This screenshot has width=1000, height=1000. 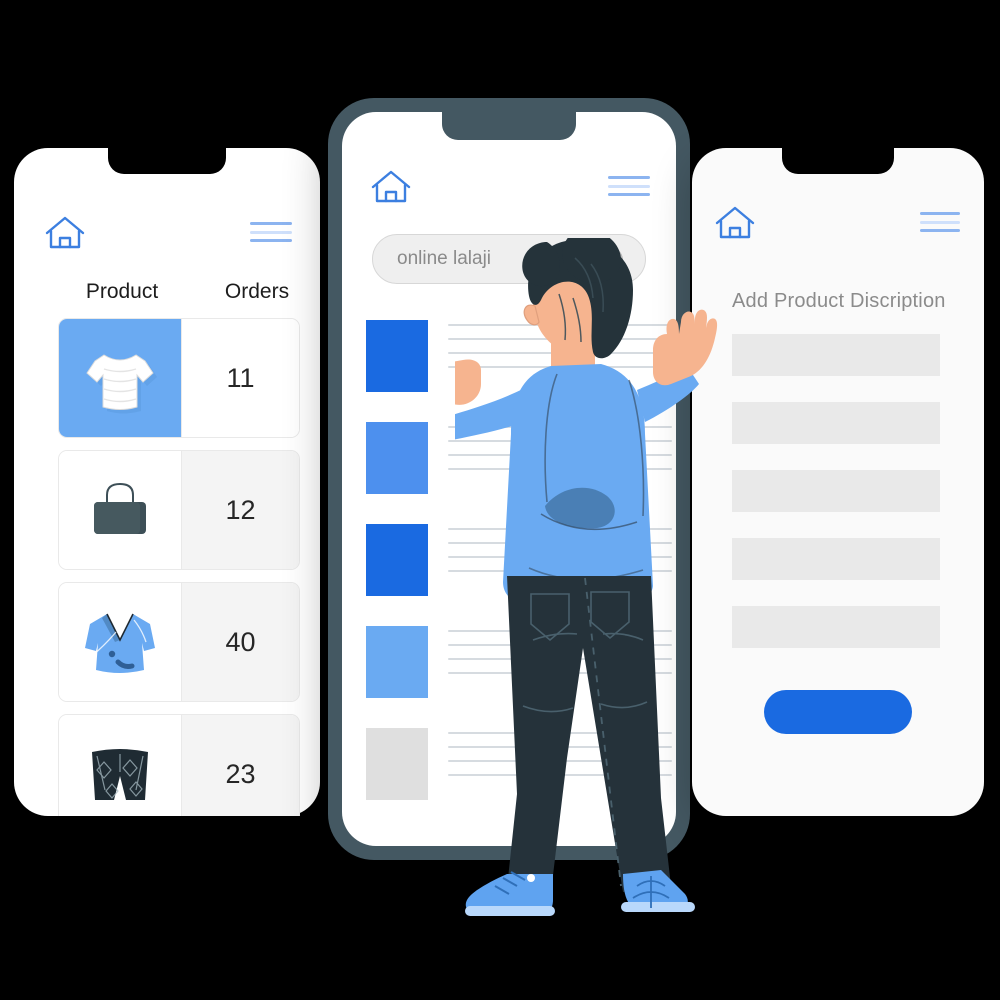 I want to click on handbag-icon, so click(x=120, y=508).